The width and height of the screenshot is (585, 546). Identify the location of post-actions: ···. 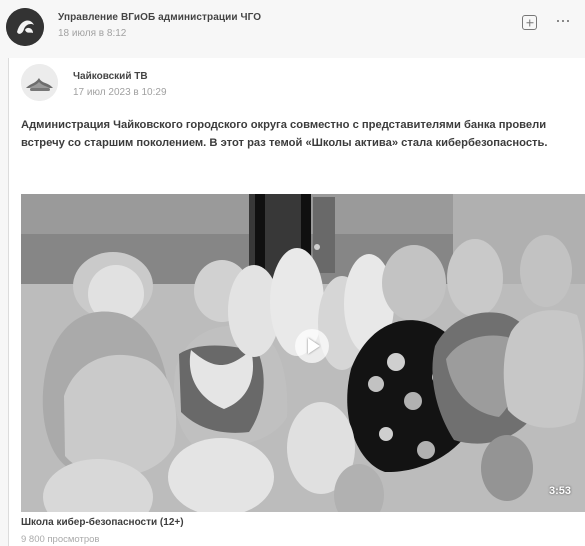
(549, 23).